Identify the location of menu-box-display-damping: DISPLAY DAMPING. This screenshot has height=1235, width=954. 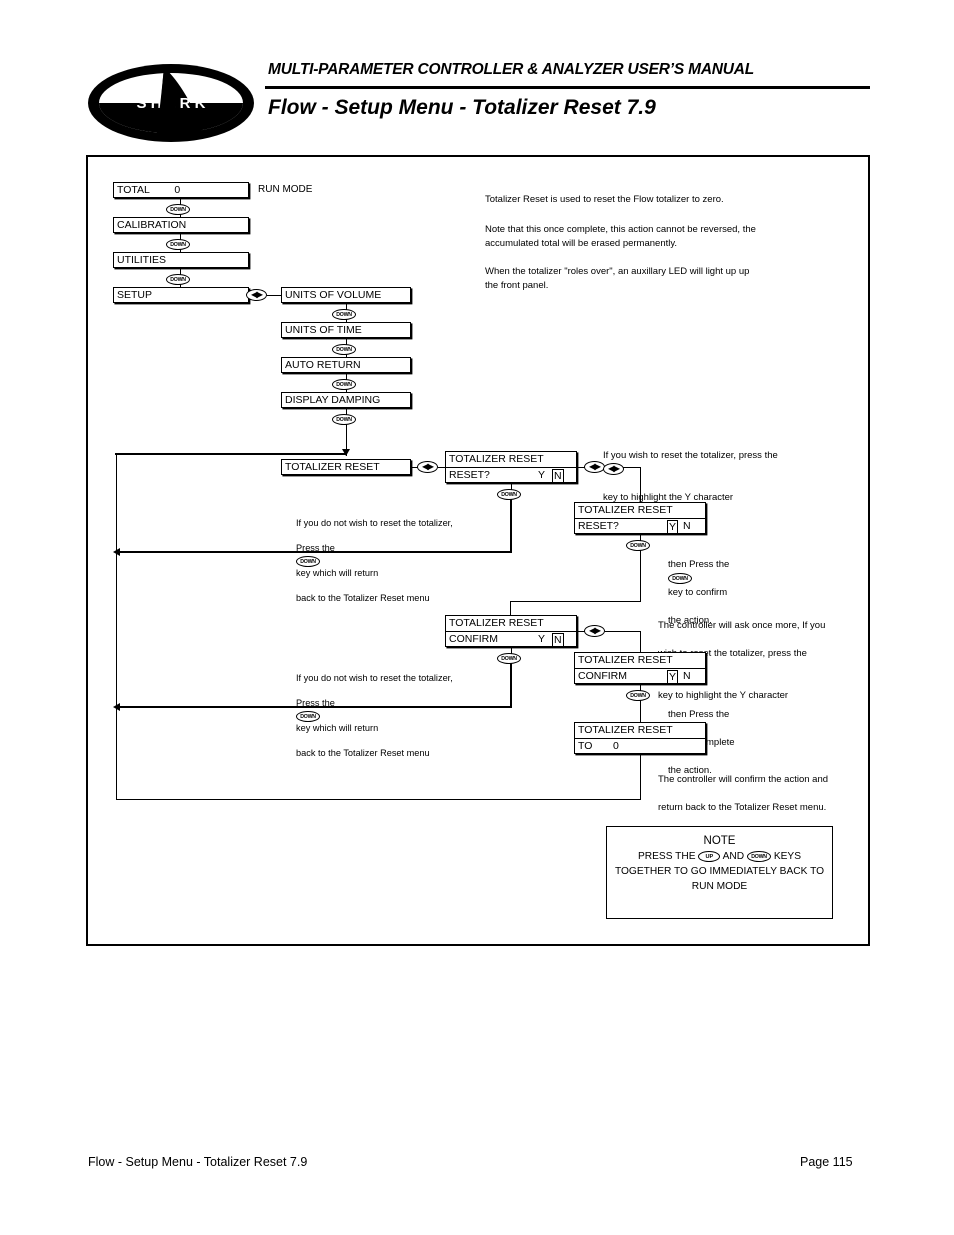
(346, 400).